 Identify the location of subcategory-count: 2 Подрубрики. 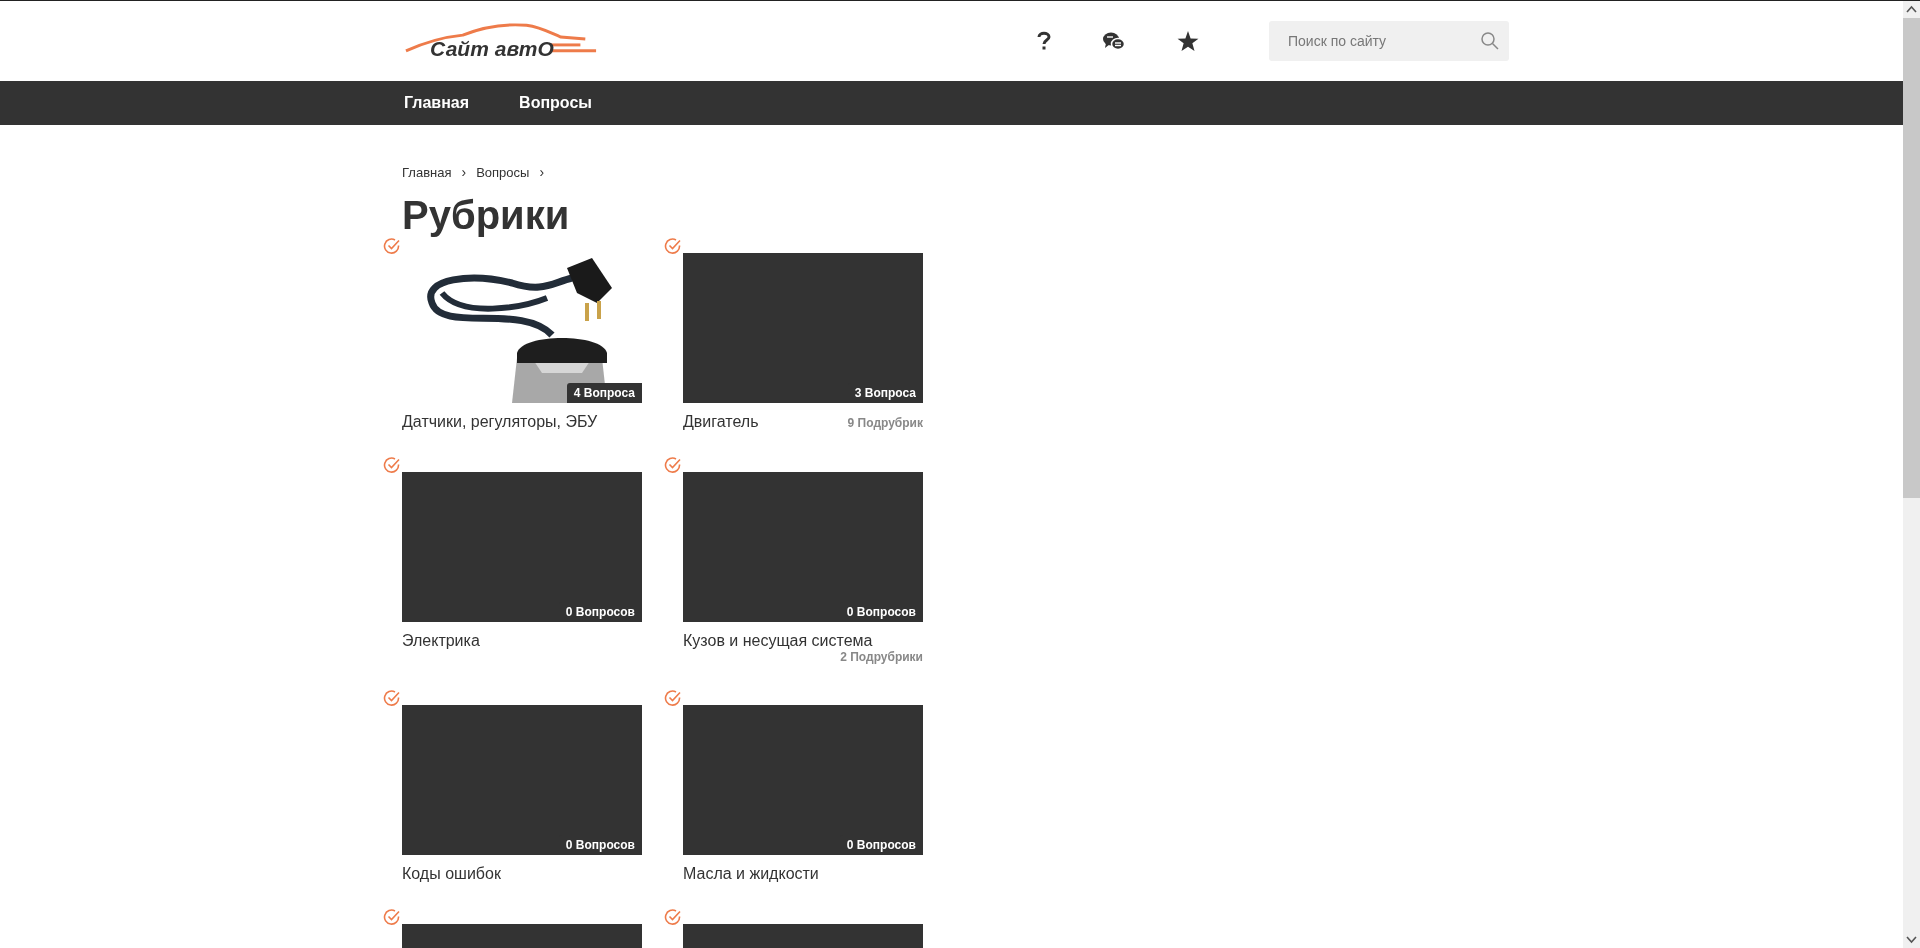
(881, 657).